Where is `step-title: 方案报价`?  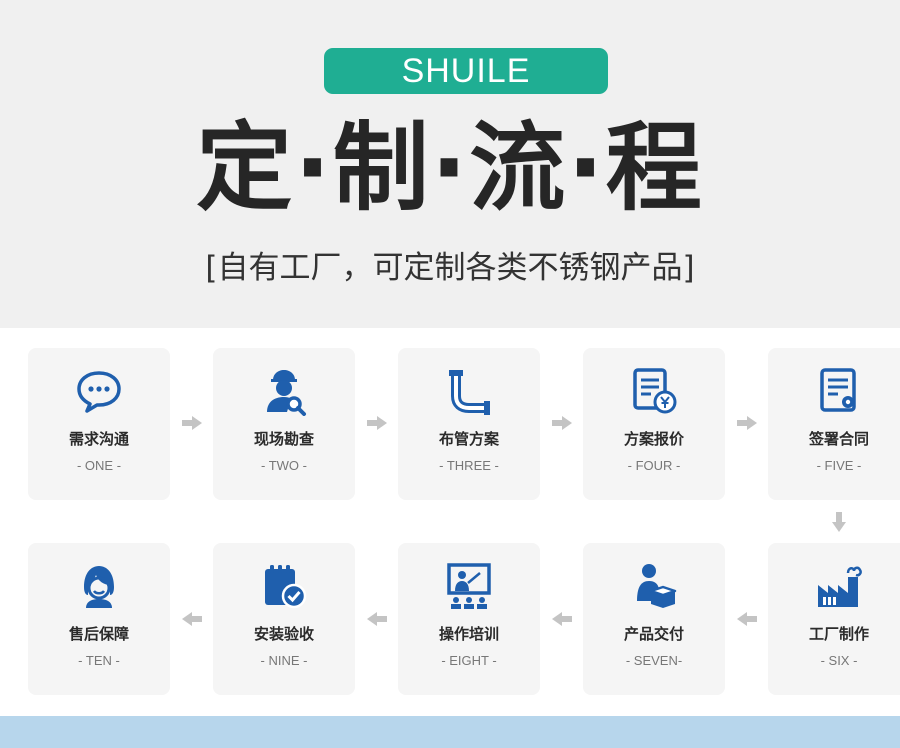
step-title: 方案报价 is located at coordinates (653, 439).